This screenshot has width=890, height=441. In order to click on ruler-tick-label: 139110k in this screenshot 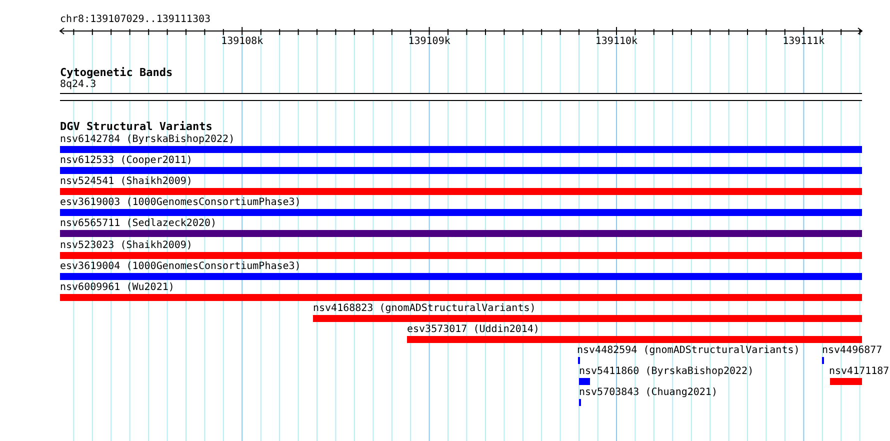, I will do `click(616, 42)`.